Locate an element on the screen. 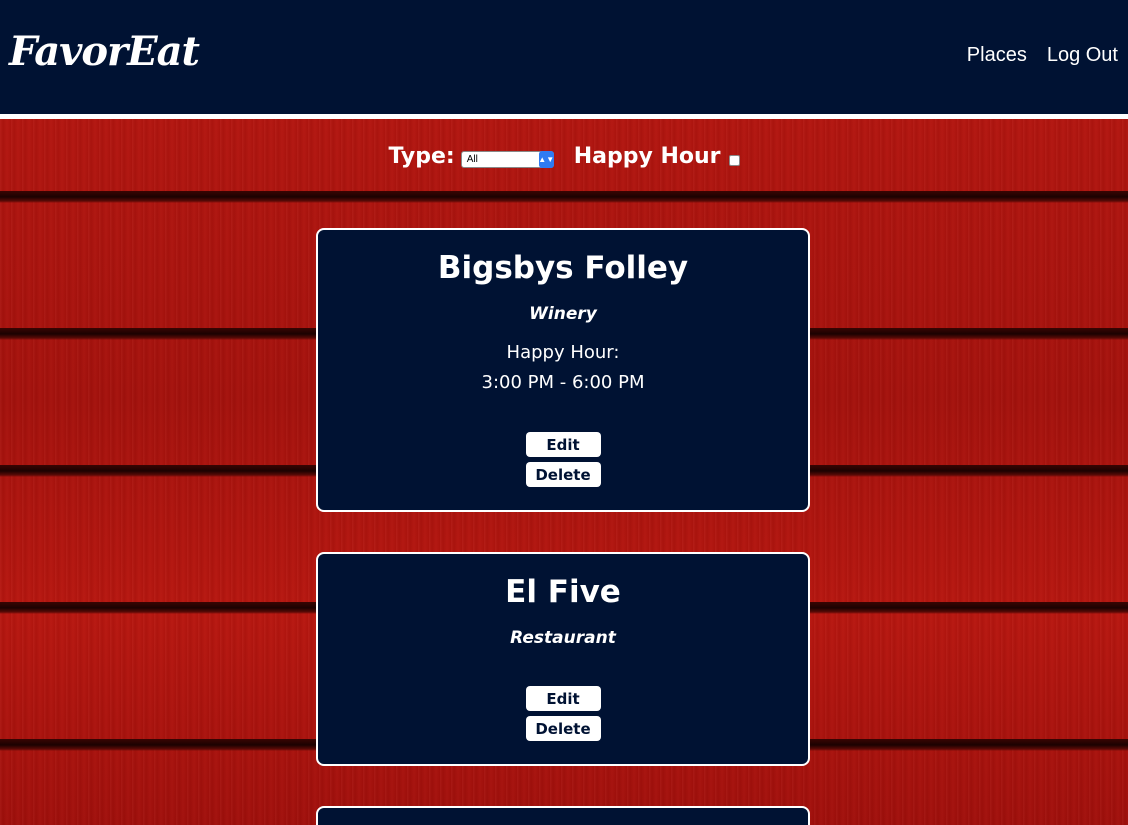 This screenshot has width=1128, height=825. place-card is located at coordinates (563, 815).